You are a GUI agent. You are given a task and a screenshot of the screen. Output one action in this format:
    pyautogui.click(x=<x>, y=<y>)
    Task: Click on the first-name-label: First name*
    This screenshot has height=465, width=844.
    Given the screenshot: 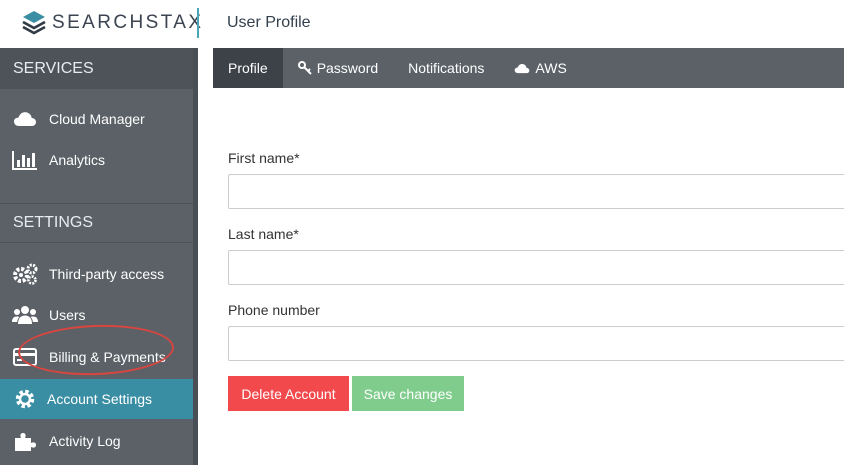 What is the action you would take?
    pyautogui.click(x=264, y=158)
    